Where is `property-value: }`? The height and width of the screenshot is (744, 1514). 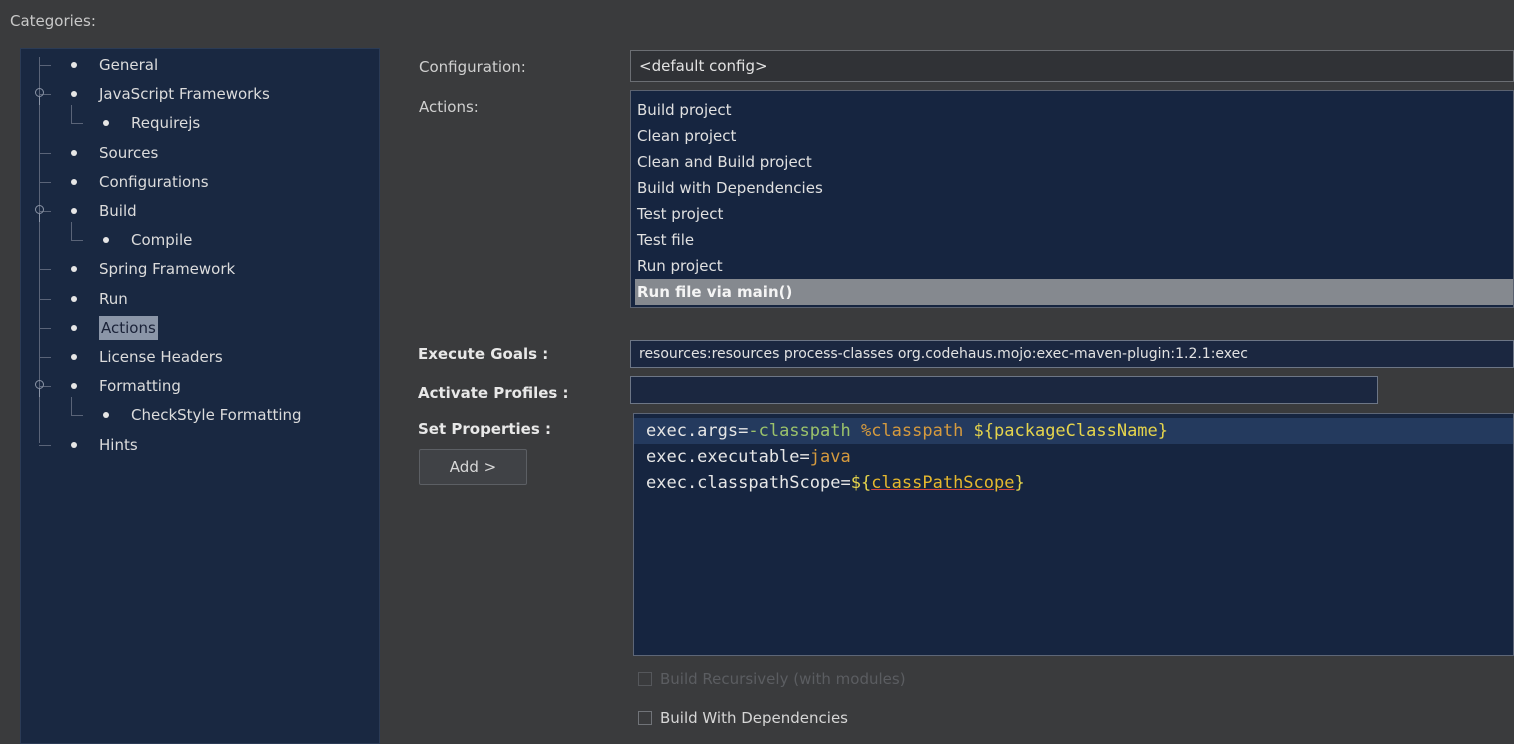 property-value: } is located at coordinates (1019, 483).